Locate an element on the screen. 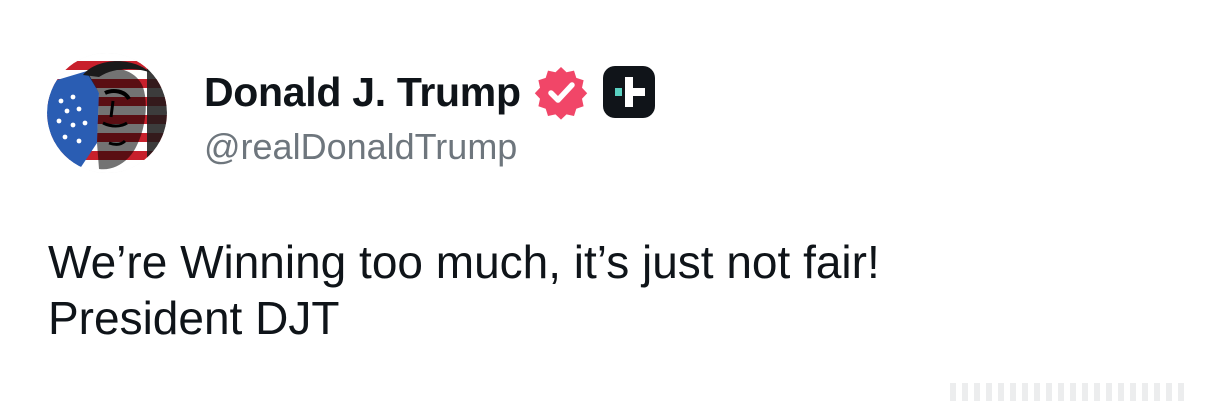 The image size is (1206, 415). post-body-line: President DJT is located at coordinates (194, 318).